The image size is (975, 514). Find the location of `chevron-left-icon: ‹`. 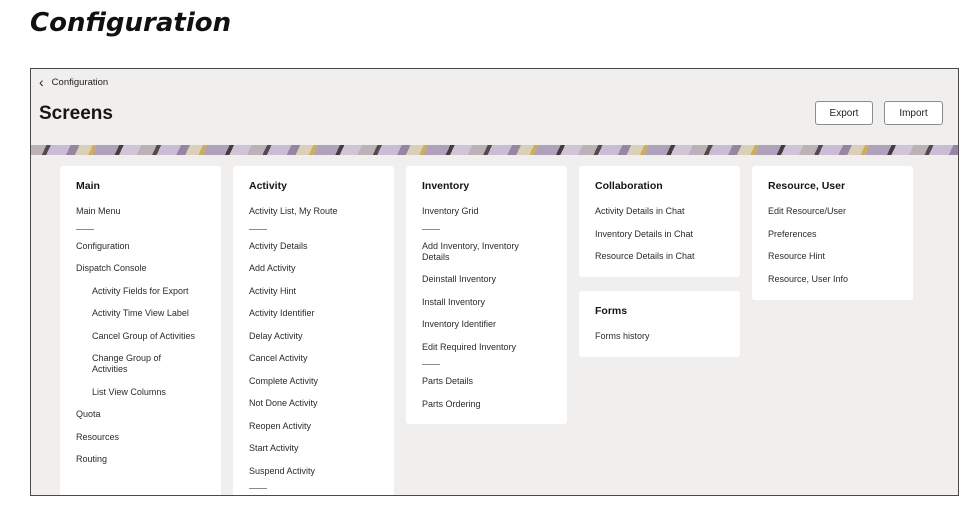

chevron-left-icon: ‹ is located at coordinates (41, 82).